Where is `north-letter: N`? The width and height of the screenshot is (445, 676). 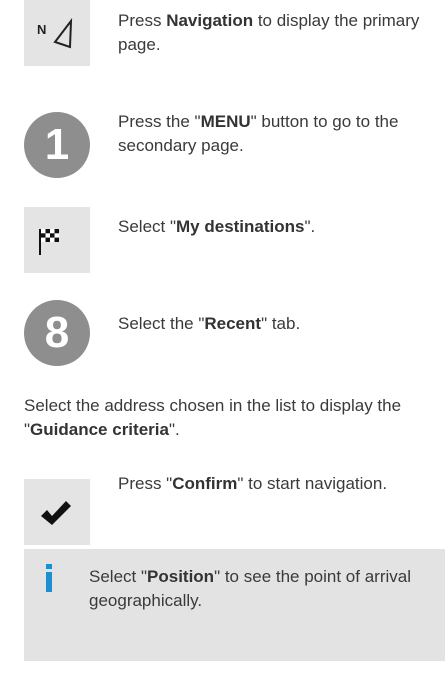 north-letter: N is located at coordinates (41, 29).